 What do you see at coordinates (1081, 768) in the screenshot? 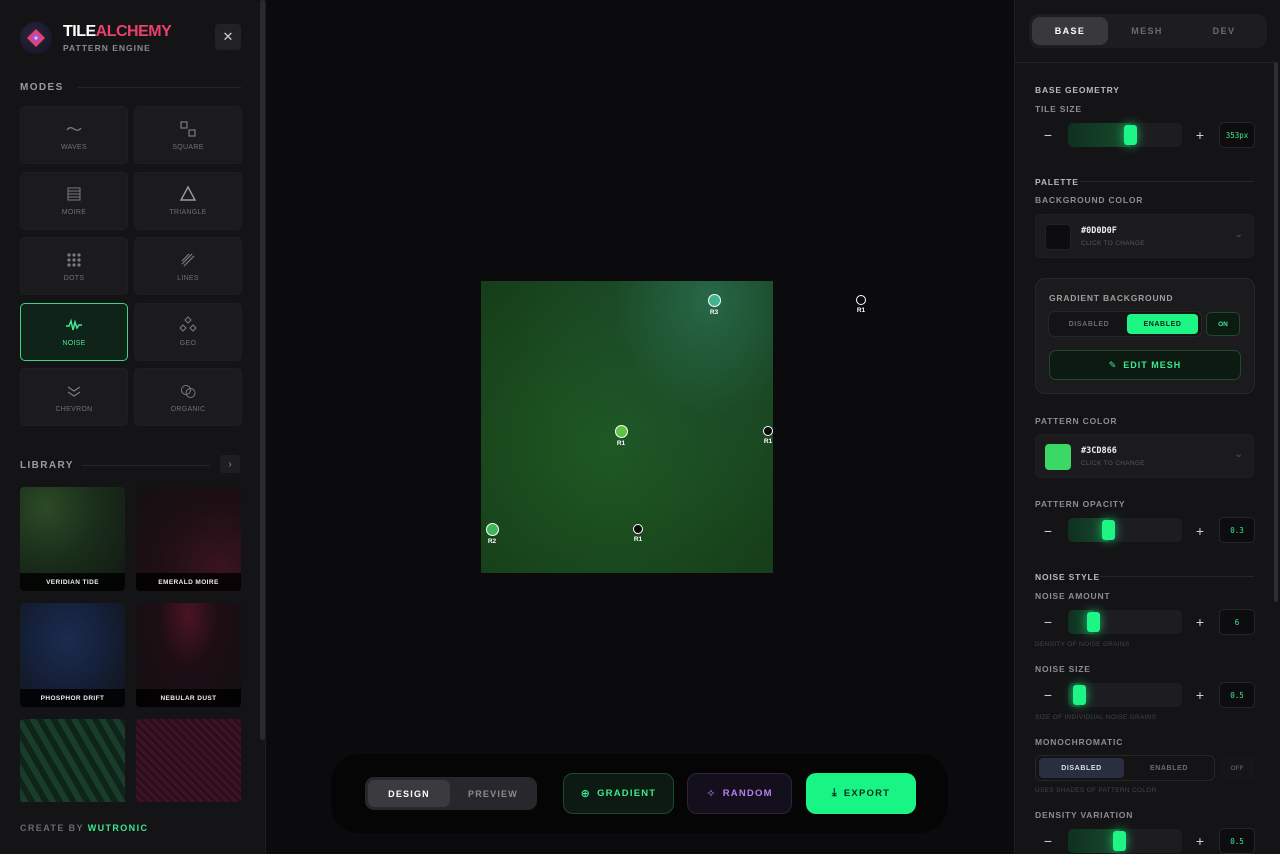
I see `monochromatic-disabled-option: DISABLED` at bounding box center [1081, 768].